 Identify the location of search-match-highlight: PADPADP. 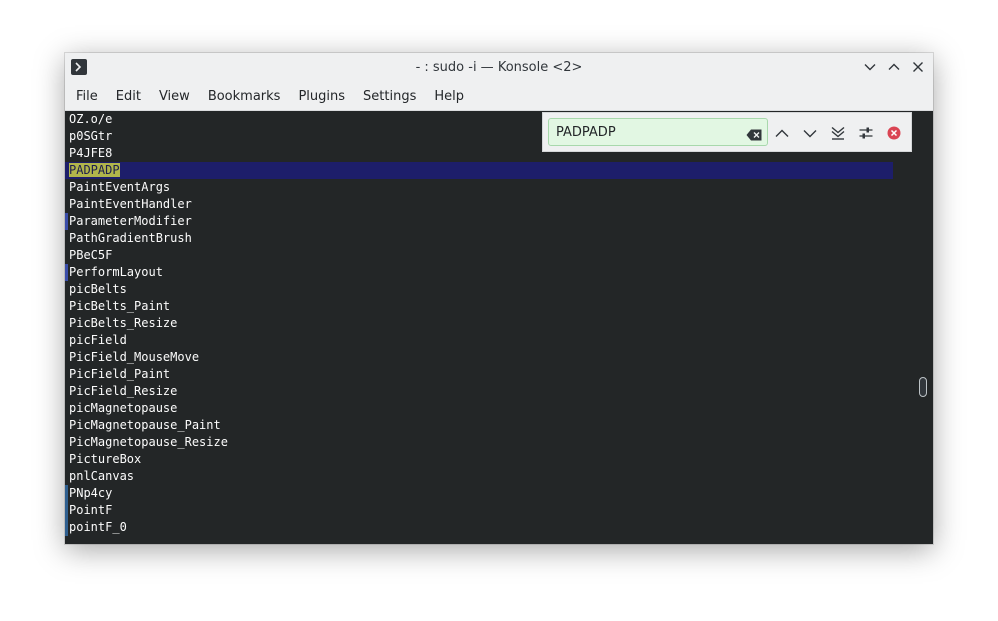
(94, 170).